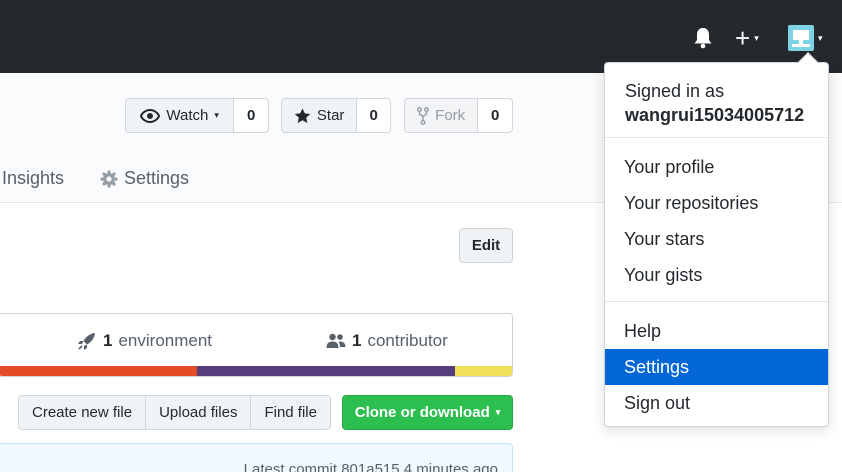 The width and height of the screenshot is (842, 472). What do you see at coordinates (715, 115) in the screenshot?
I see `signed-in-username: wangrui15034005712` at bounding box center [715, 115].